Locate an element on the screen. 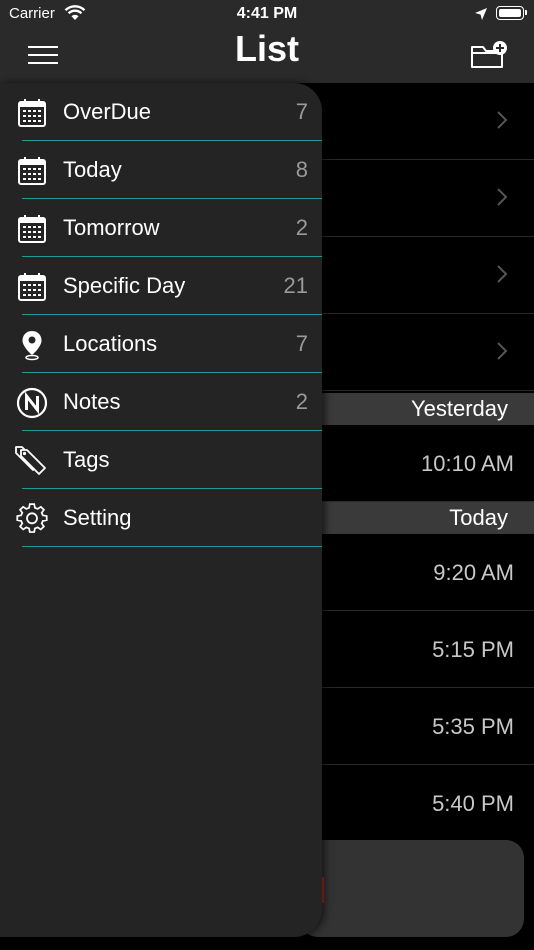 The image size is (534, 950). battery-icon is located at coordinates (511, 13).